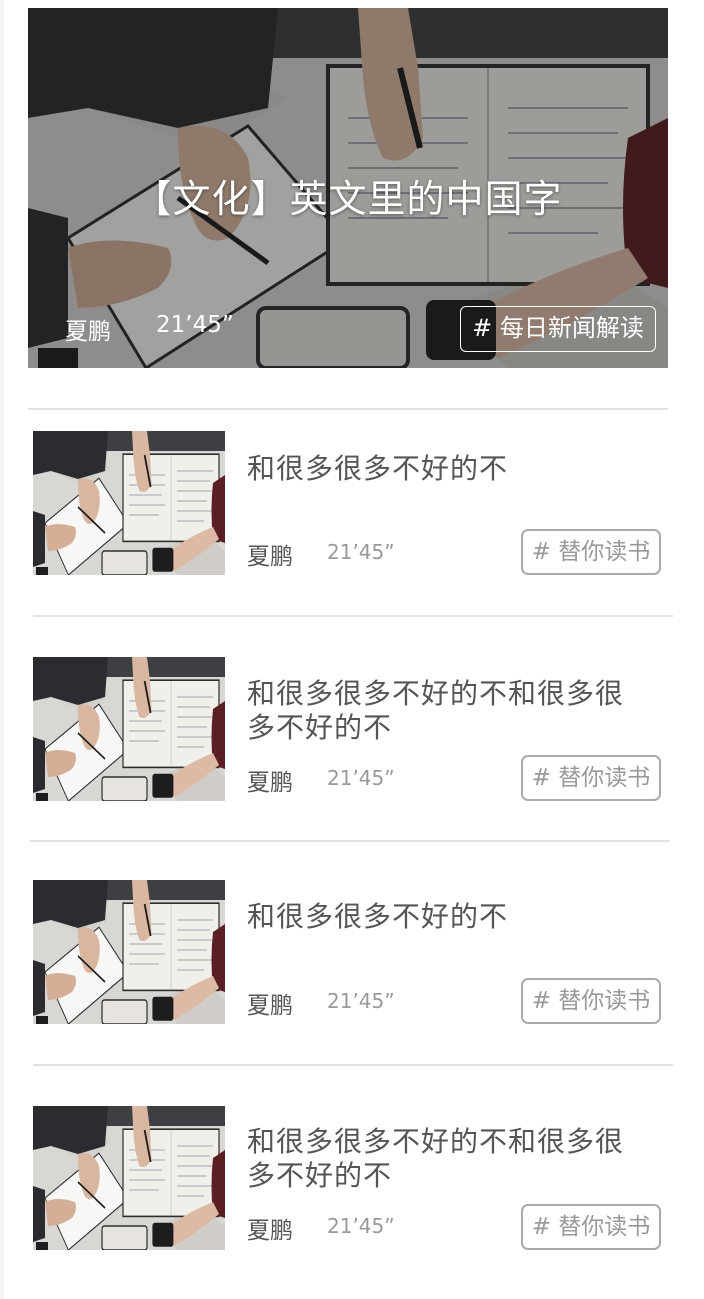 The height and width of the screenshot is (1299, 704). What do you see at coordinates (348, 199) in the screenshot?
I see `featured-title: 【文化】英文里的中国字` at bounding box center [348, 199].